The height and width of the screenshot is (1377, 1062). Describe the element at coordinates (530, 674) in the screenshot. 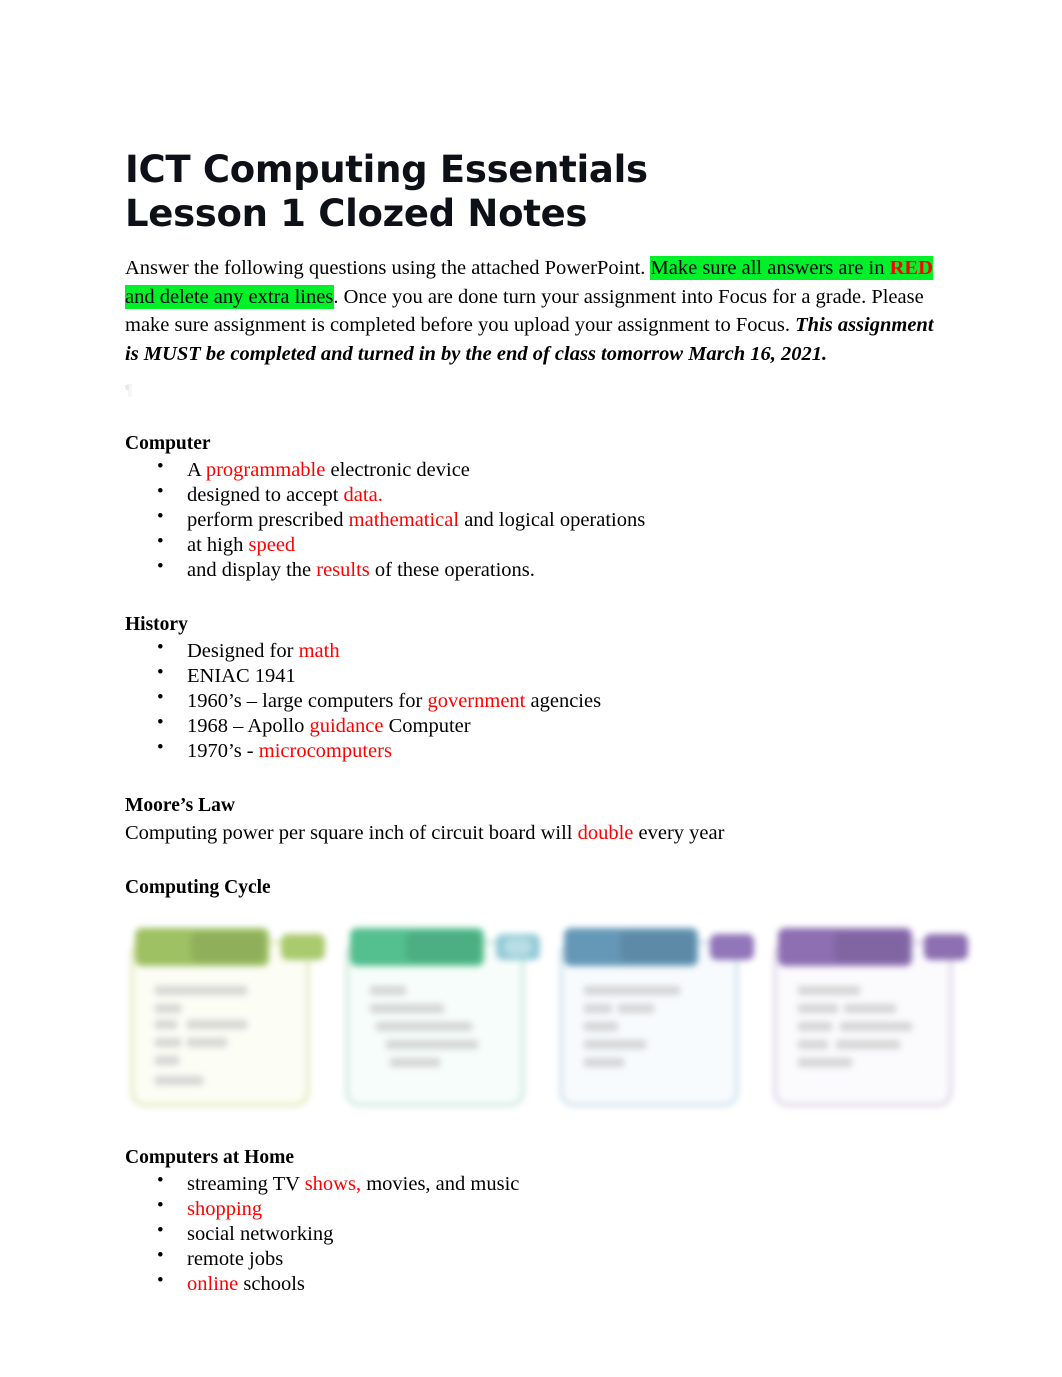

I see `list-item: ENIAC 1941` at that location.